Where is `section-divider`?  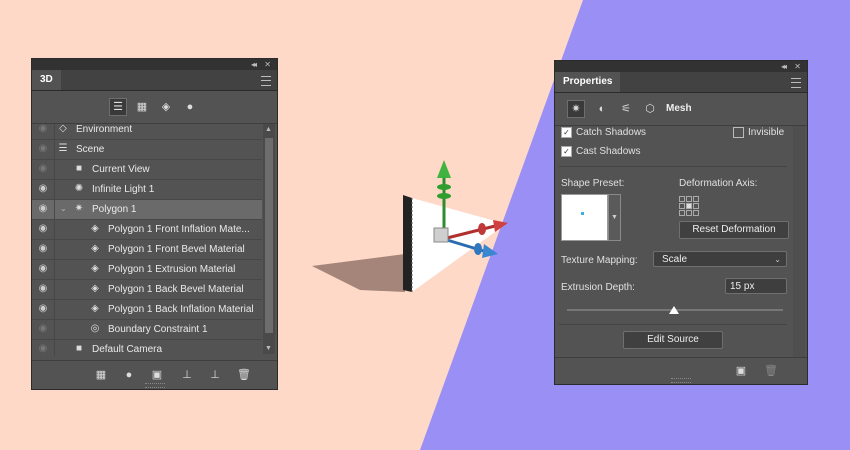
section-divider is located at coordinates (673, 324).